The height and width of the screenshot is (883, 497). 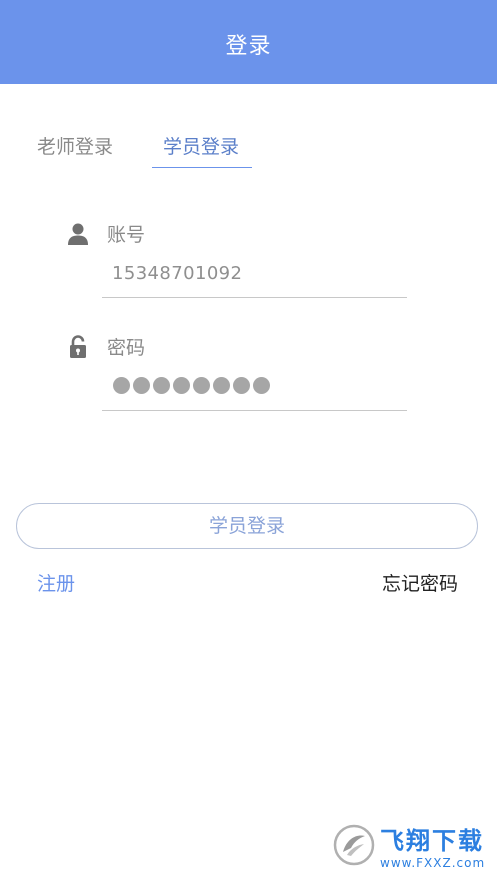 I want to click on watermark: 飞翔下载 www.FXXZ.com, so click(x=410, y=850).